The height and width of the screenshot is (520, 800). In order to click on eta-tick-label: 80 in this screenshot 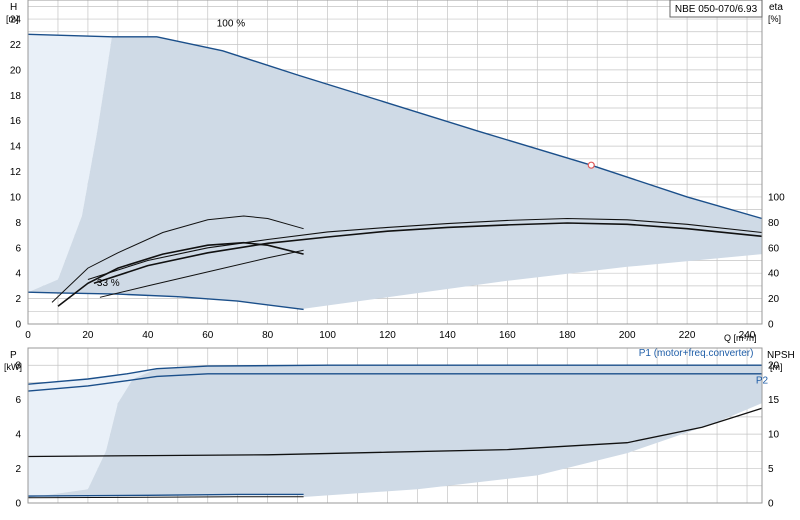, I will do `click(774, 223)`.